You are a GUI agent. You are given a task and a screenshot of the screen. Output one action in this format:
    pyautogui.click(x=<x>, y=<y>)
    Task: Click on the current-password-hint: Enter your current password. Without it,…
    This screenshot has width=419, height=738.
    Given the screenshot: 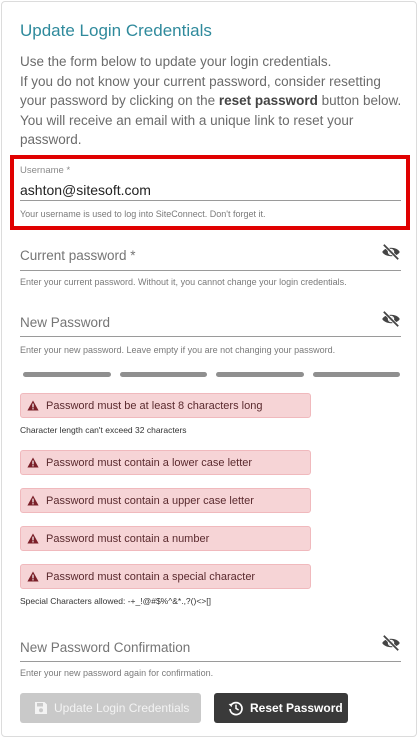 What is the action you would take?
    pyautogui.click(x=183, y=282)
    